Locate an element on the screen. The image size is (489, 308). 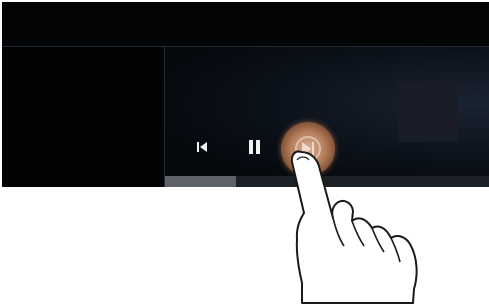
pause-button is located at coordinates (255, 147).